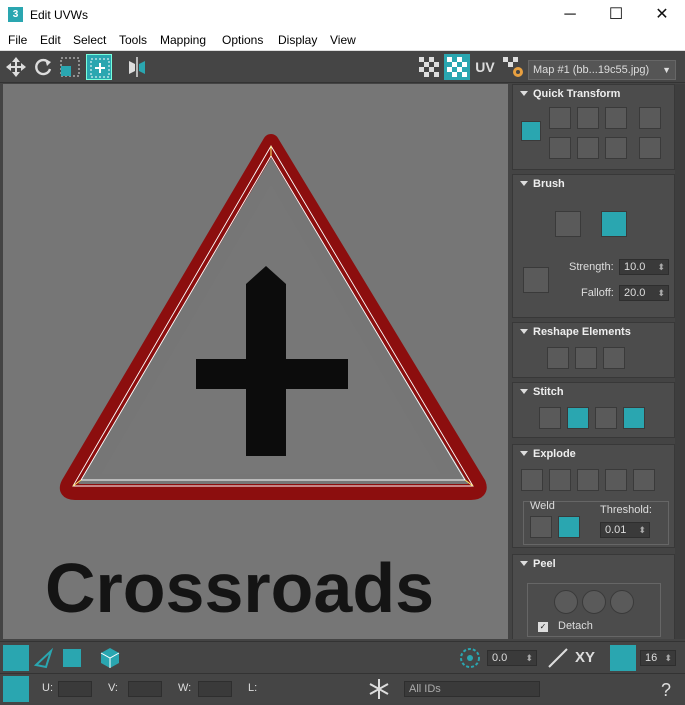 The image size is (685, 705). Describe the element at coordinates (612, 689) in the screenshot. I see `zoom-region-icon` at that location.